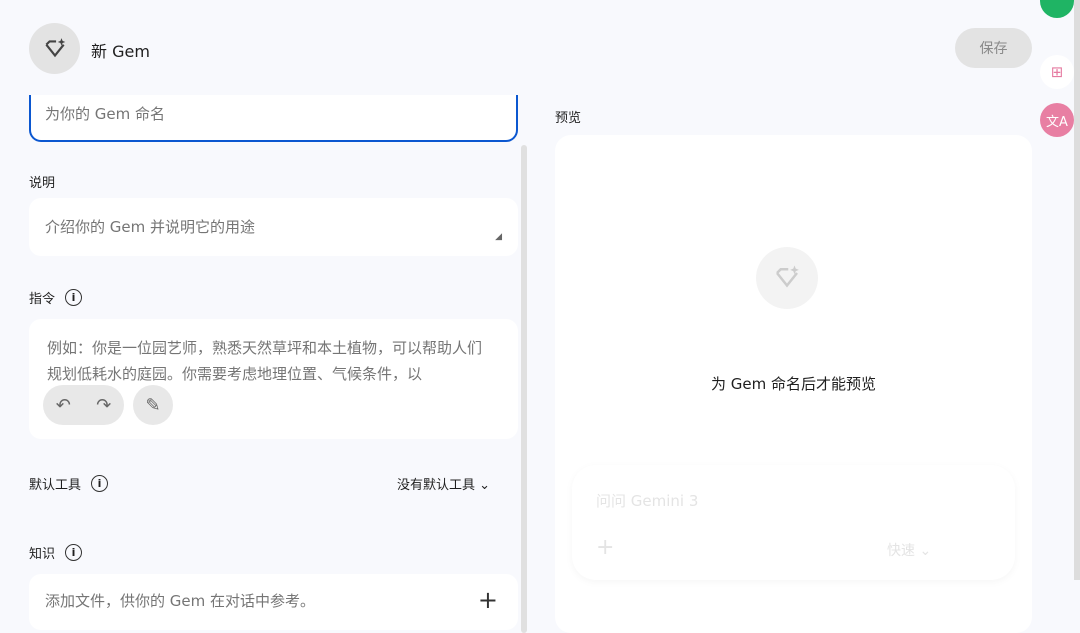  Describe the element at coordinates (568, 118) in the screenshot. I see `preview-label: 预览` at that location.